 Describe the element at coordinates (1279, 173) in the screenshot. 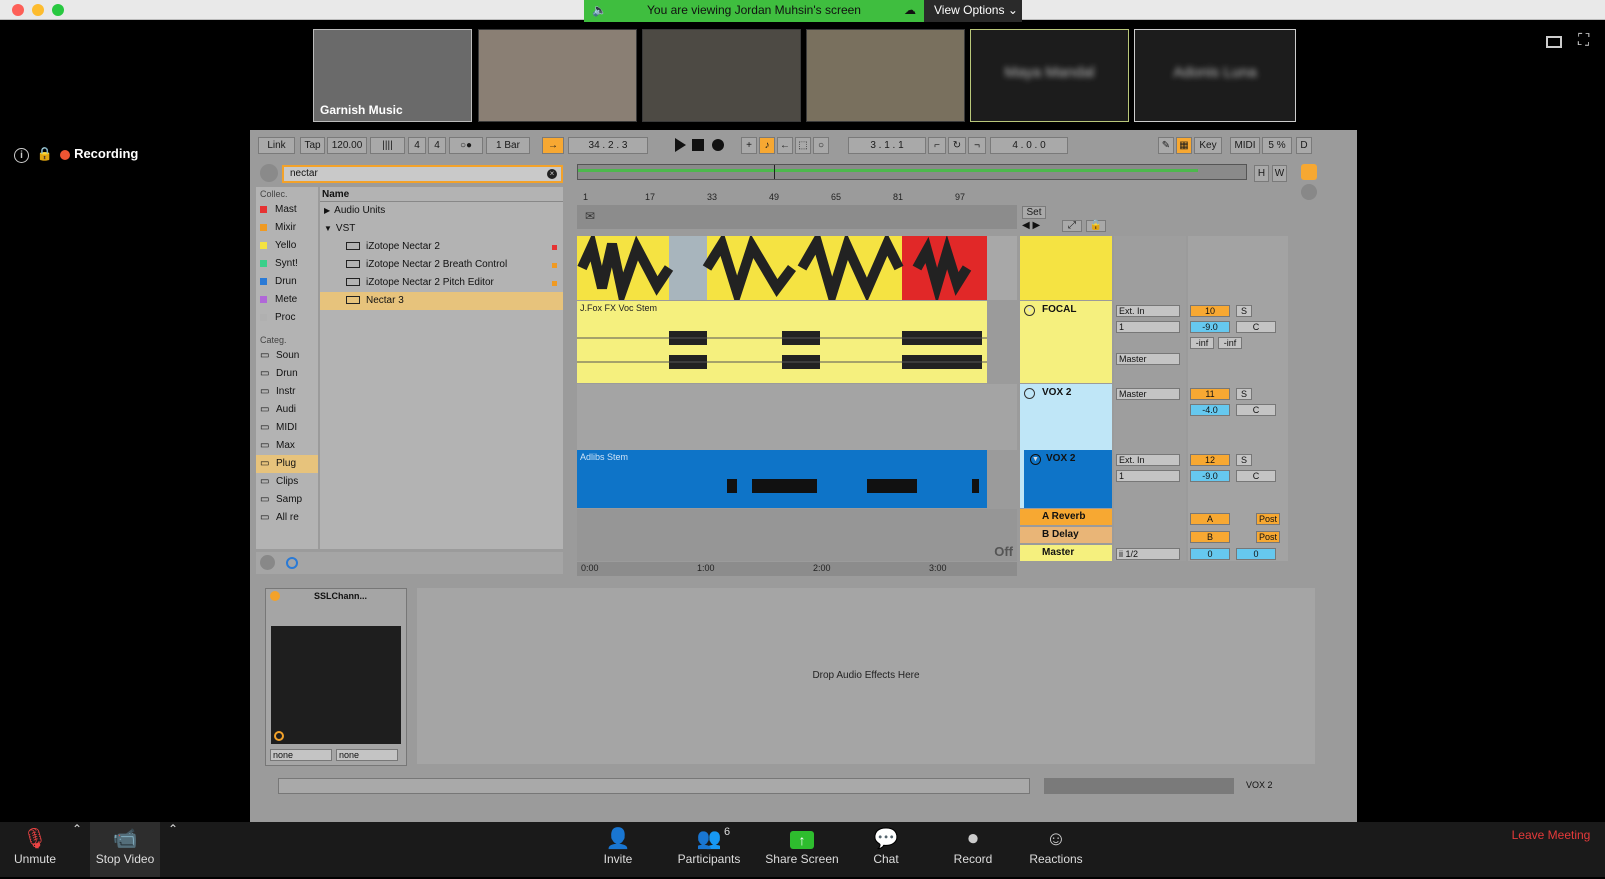

I see `w-button: W` at that location.